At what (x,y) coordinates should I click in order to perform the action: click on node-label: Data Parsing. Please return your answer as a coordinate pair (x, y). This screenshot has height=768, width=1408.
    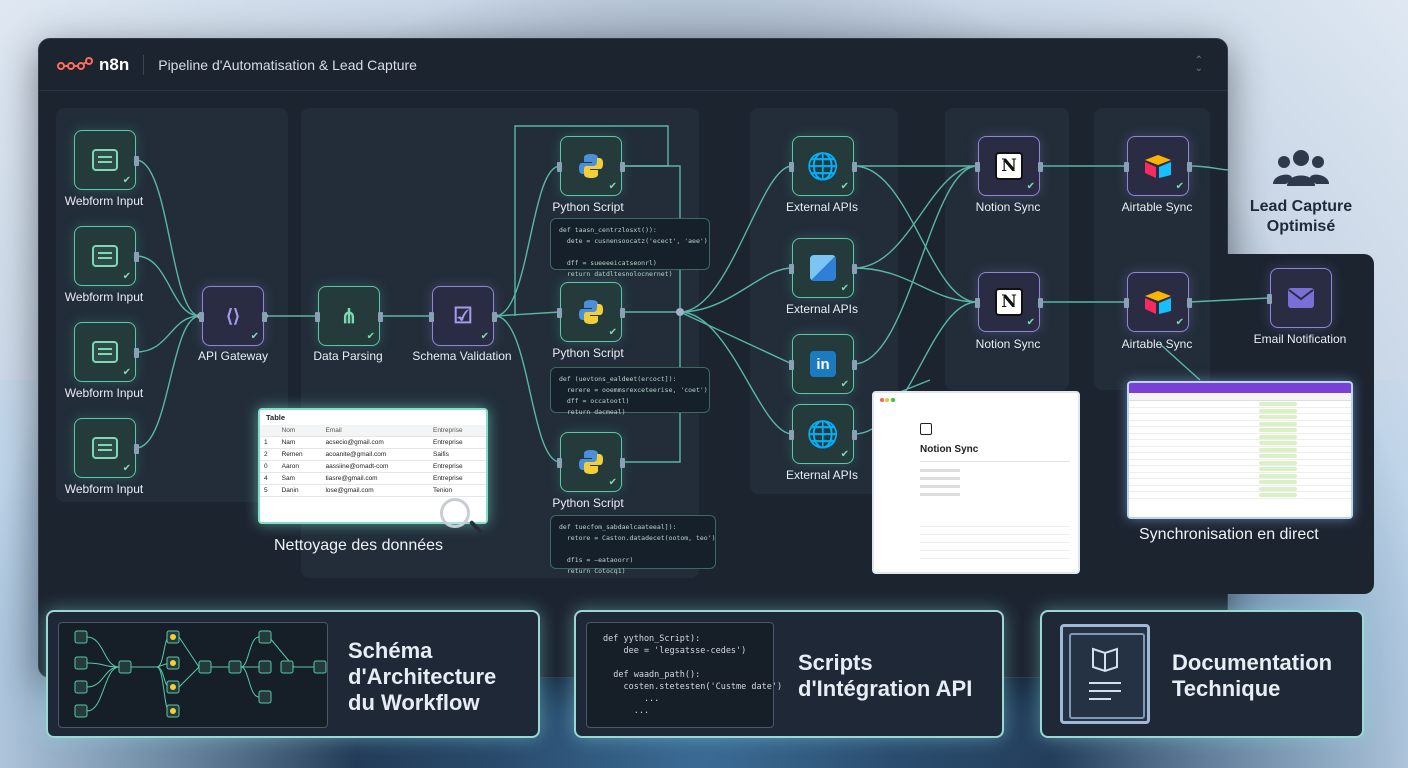
    Looking at the image, I should click on (348, 356).